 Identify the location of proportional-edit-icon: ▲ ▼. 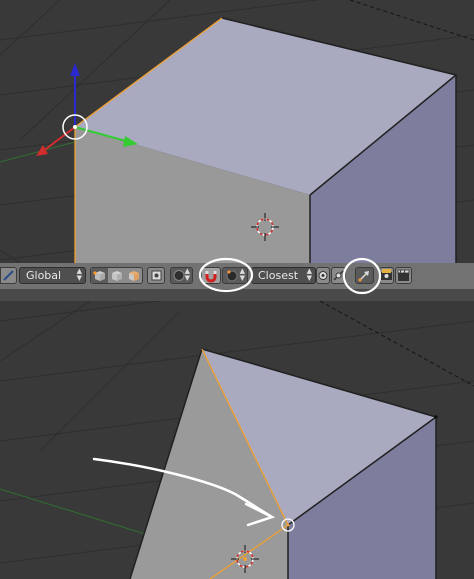
(181, 275).